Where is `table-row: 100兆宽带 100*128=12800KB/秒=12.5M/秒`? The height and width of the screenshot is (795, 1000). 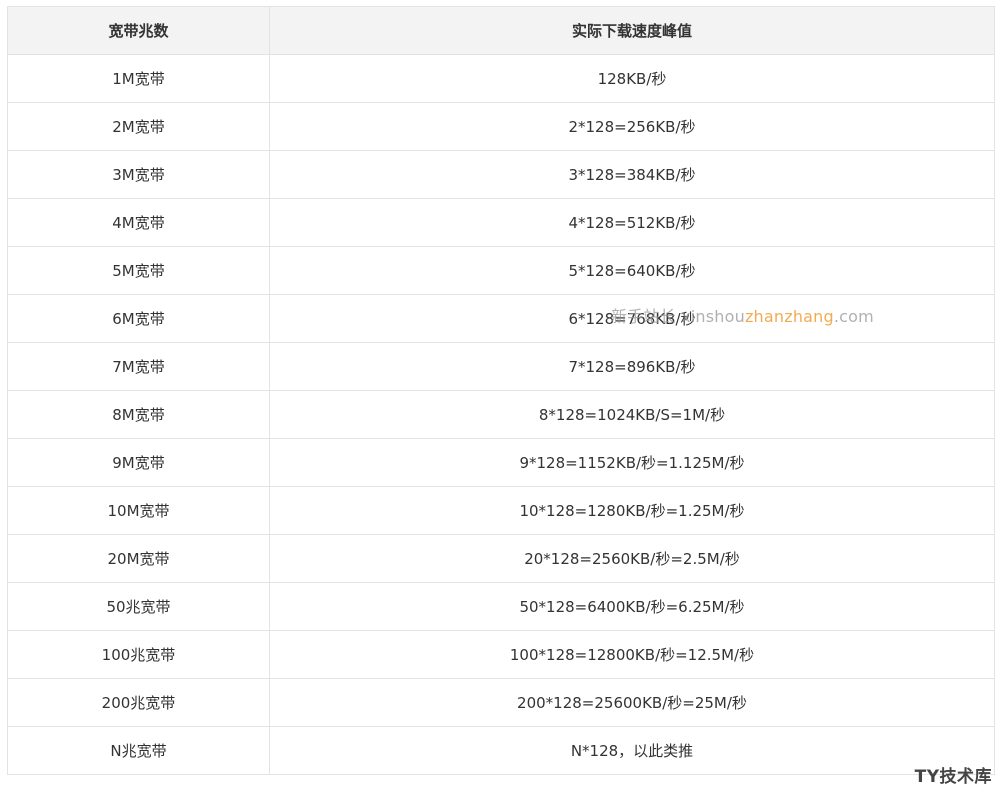
table-row: 100兆宽带 100*128=12800KB/秒=12.5M/秒 is located at coordinates (501, 654).